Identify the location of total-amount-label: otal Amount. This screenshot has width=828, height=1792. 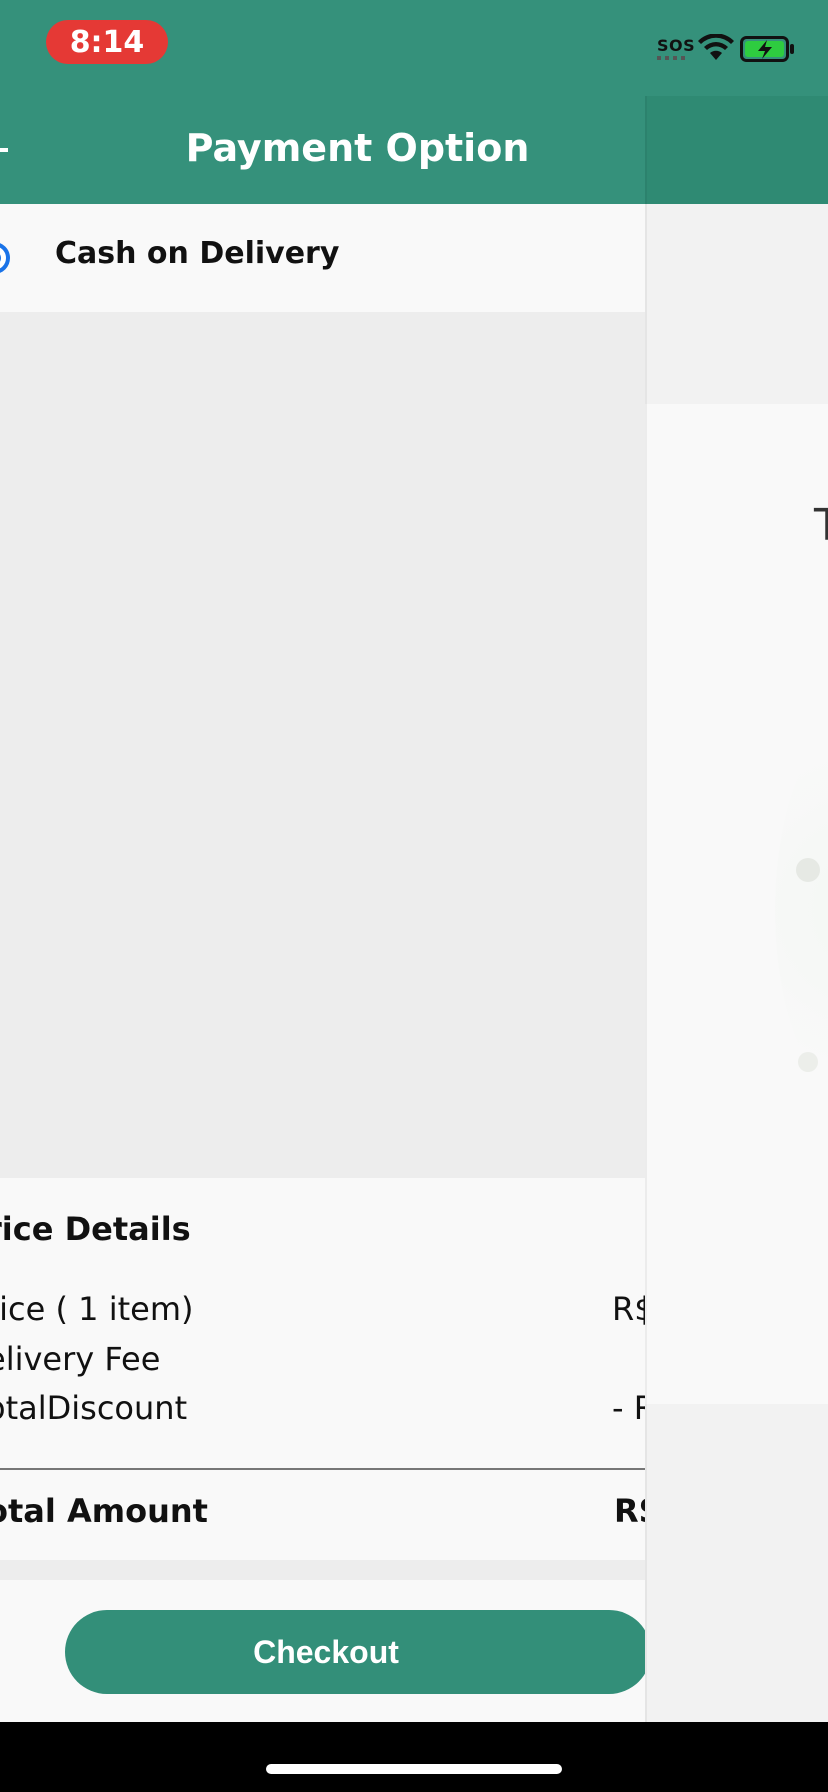
(104, 1511).